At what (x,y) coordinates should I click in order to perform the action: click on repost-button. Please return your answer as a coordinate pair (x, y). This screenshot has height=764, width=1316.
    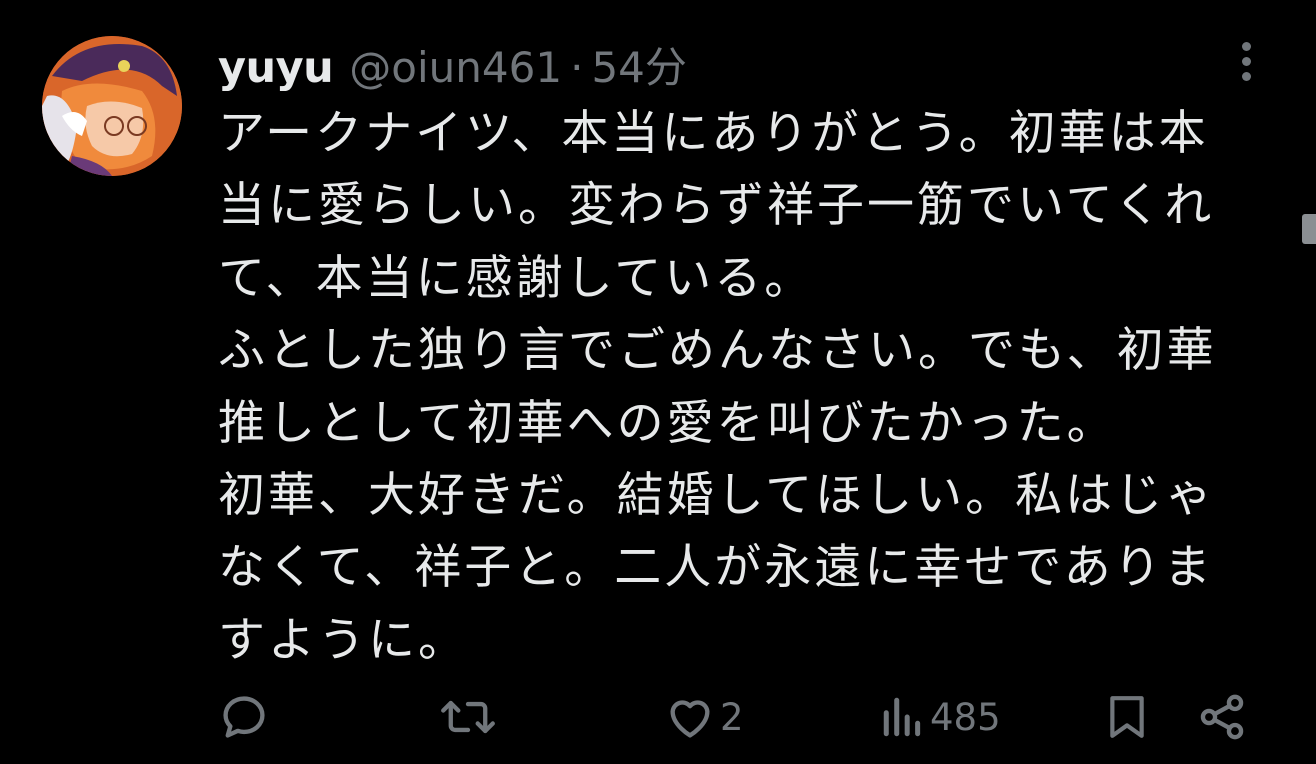
    Looking at the image, I should click on (468, 717).